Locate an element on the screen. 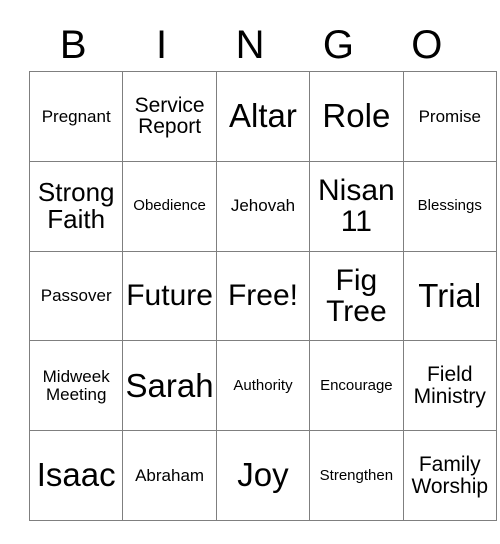 Image resolution: width=500 pixels, height=544 pixels. bingo-cell-label: Authority is located at coordinates (263, 385).